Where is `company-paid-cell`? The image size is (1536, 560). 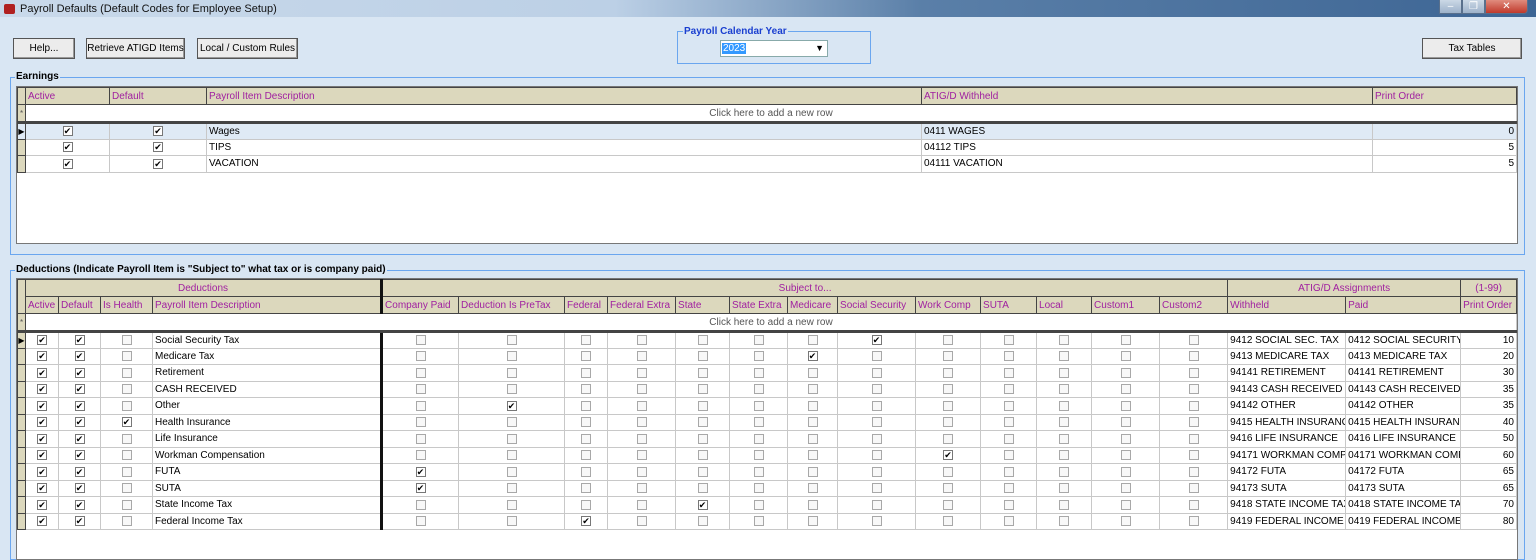 company-paid-cell is located at coordinates (420, 505).